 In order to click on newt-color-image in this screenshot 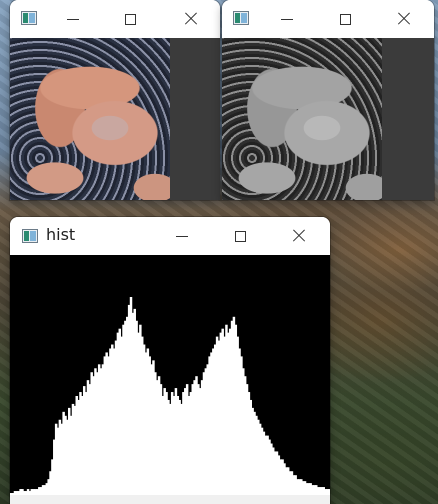, I will do `click(90, 119)`.